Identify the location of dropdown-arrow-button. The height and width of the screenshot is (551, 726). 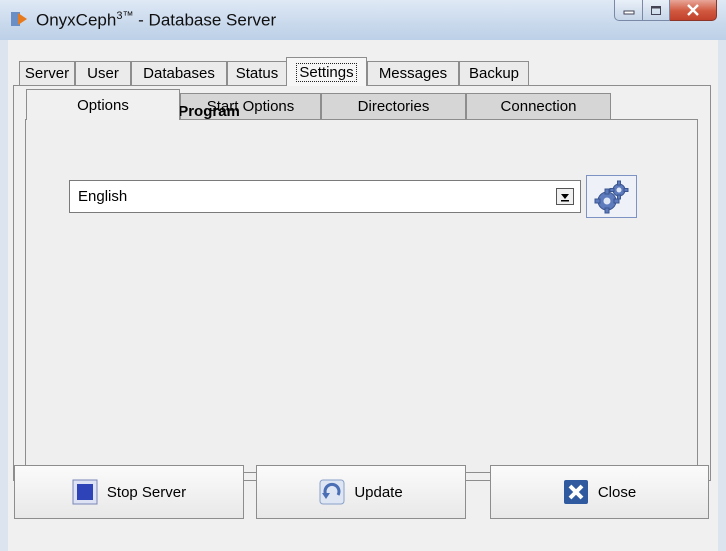
(565, 196).